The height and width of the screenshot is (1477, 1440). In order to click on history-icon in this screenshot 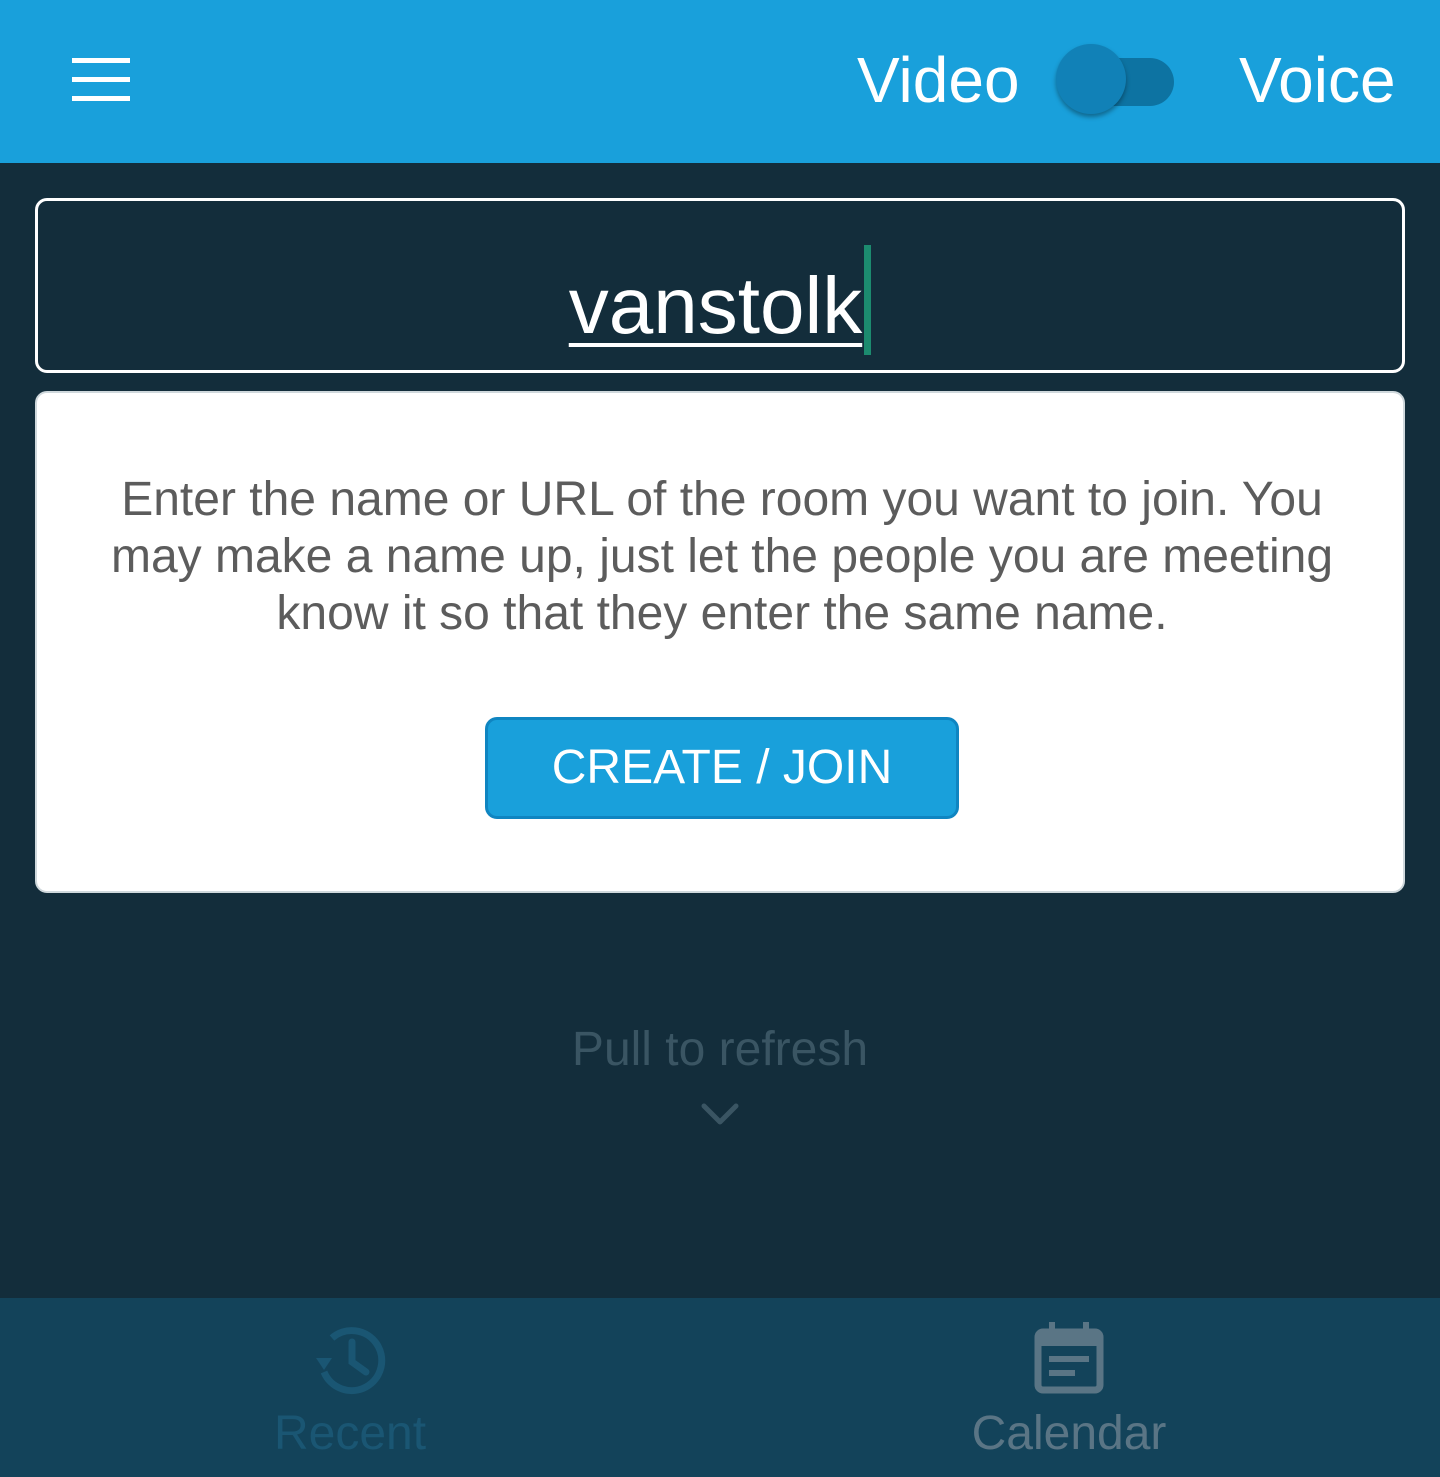, I will do `click(350, 1360)`.